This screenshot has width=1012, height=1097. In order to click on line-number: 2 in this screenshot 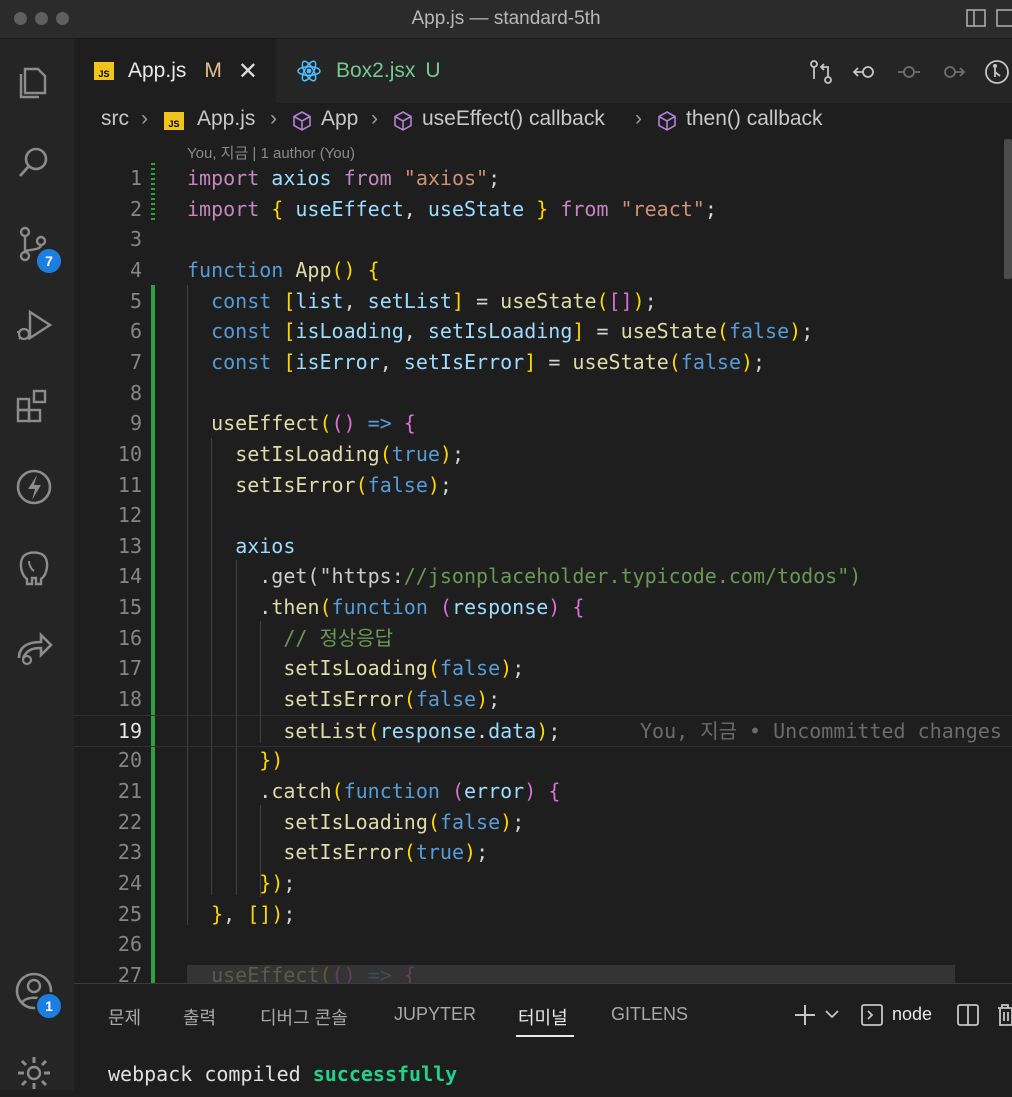, I will do `click(108, 209)`.